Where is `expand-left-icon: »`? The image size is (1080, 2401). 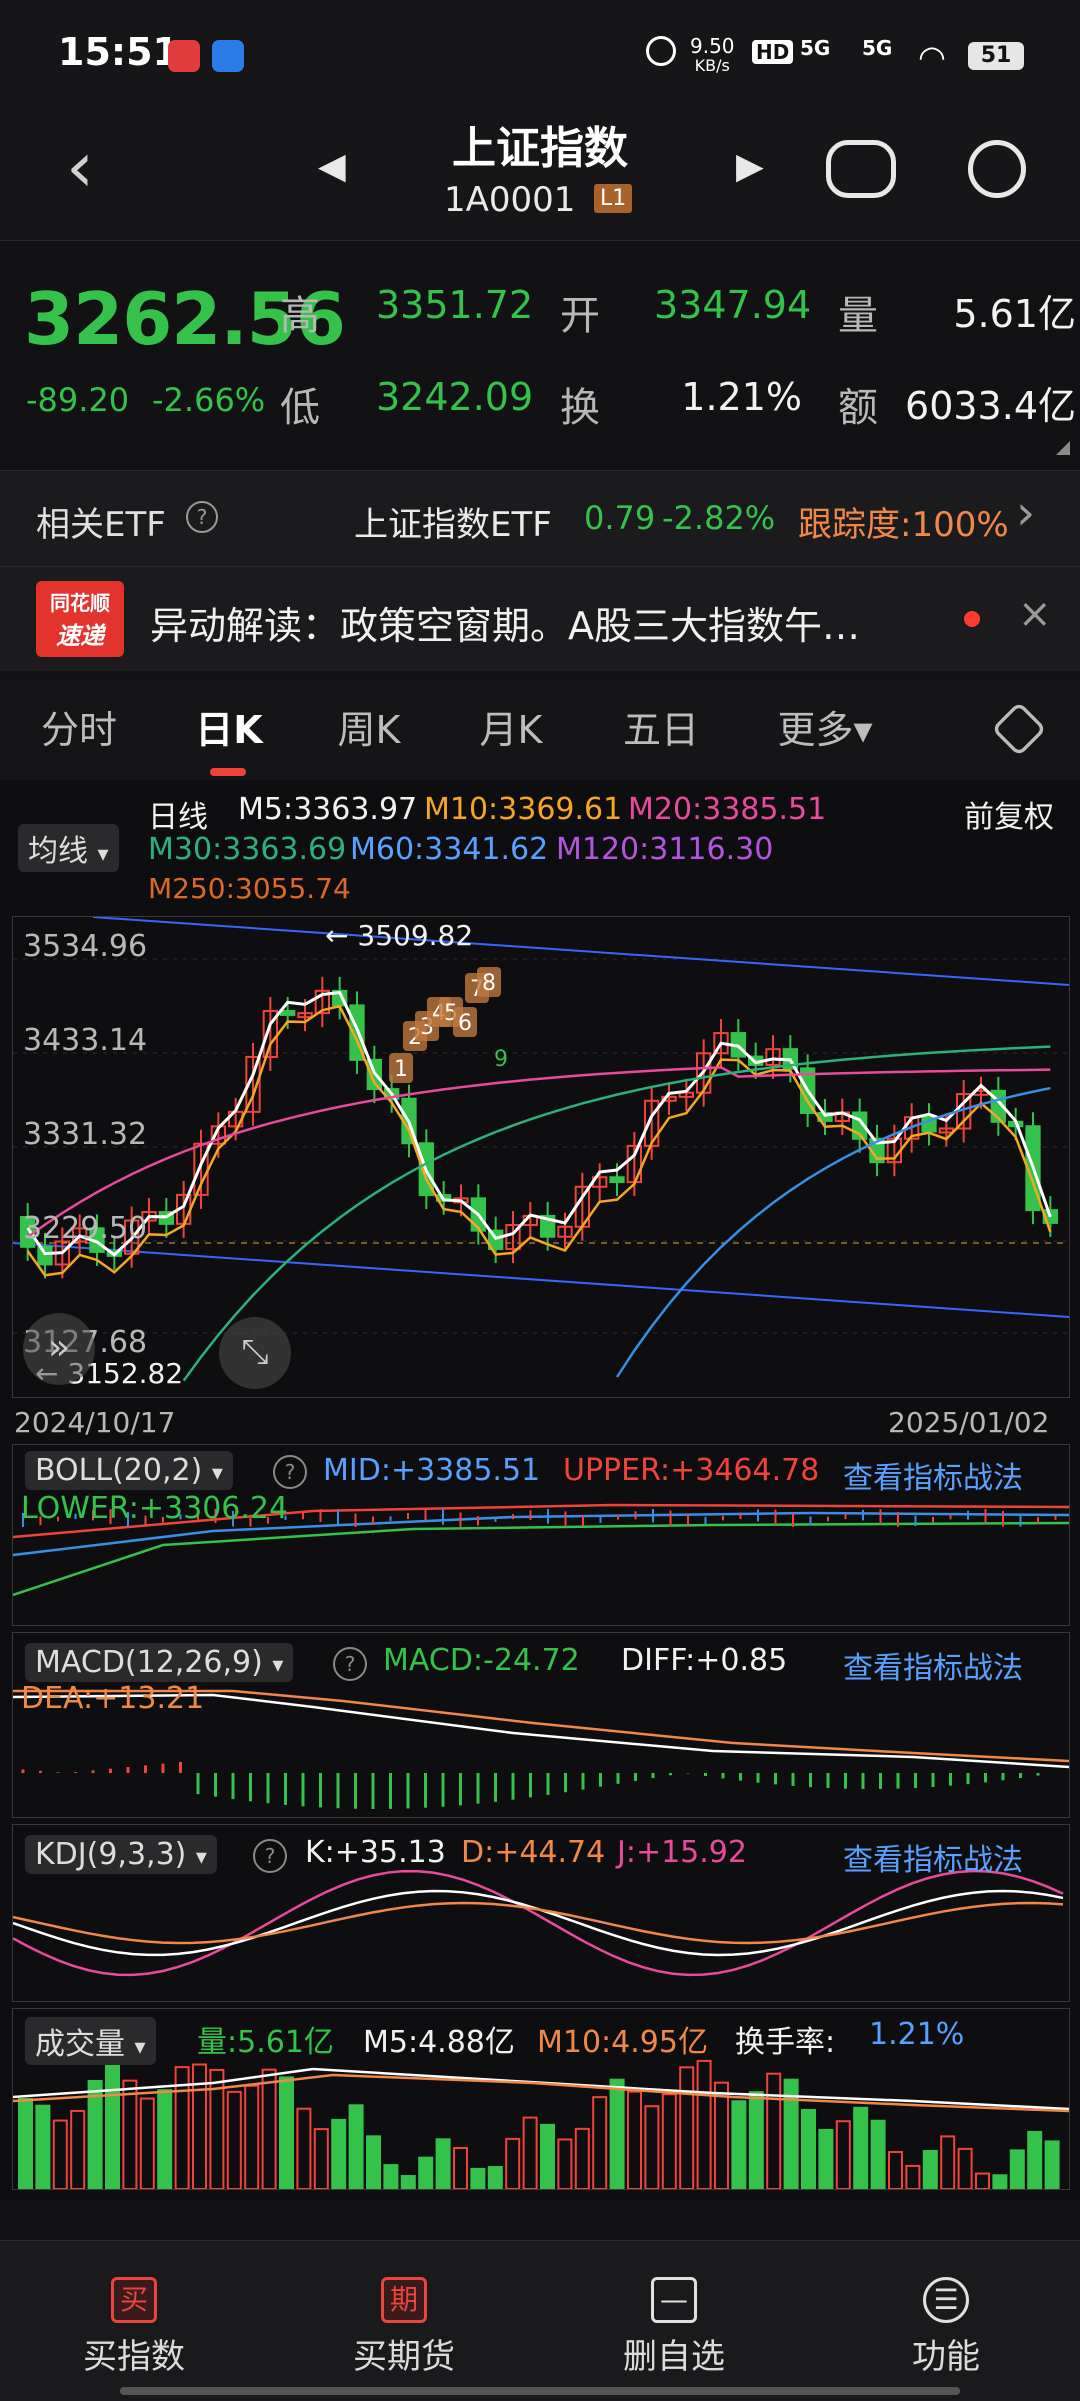
expand-left-icon: » is located at coordinates (59, 1349).